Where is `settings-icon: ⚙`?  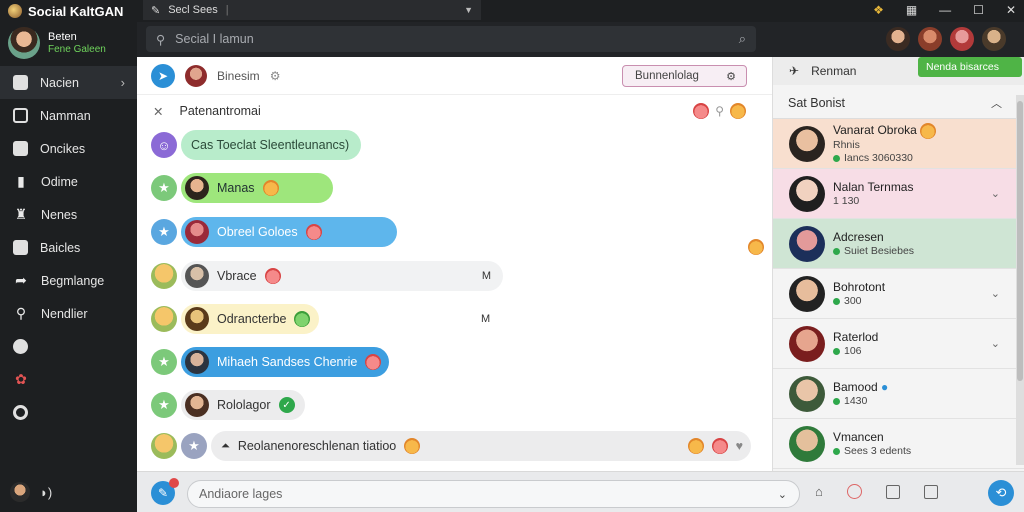 settings-icon: ⚙ is located at coordinates (275, 76).